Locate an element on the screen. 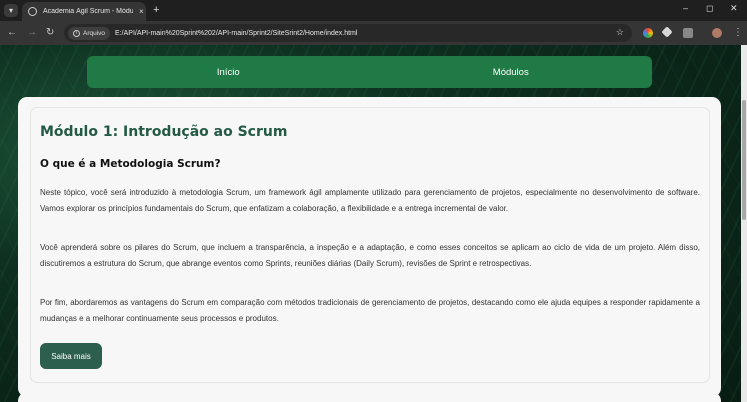  nav-link-modulos: Módulos is located at coordinates (511, 72).